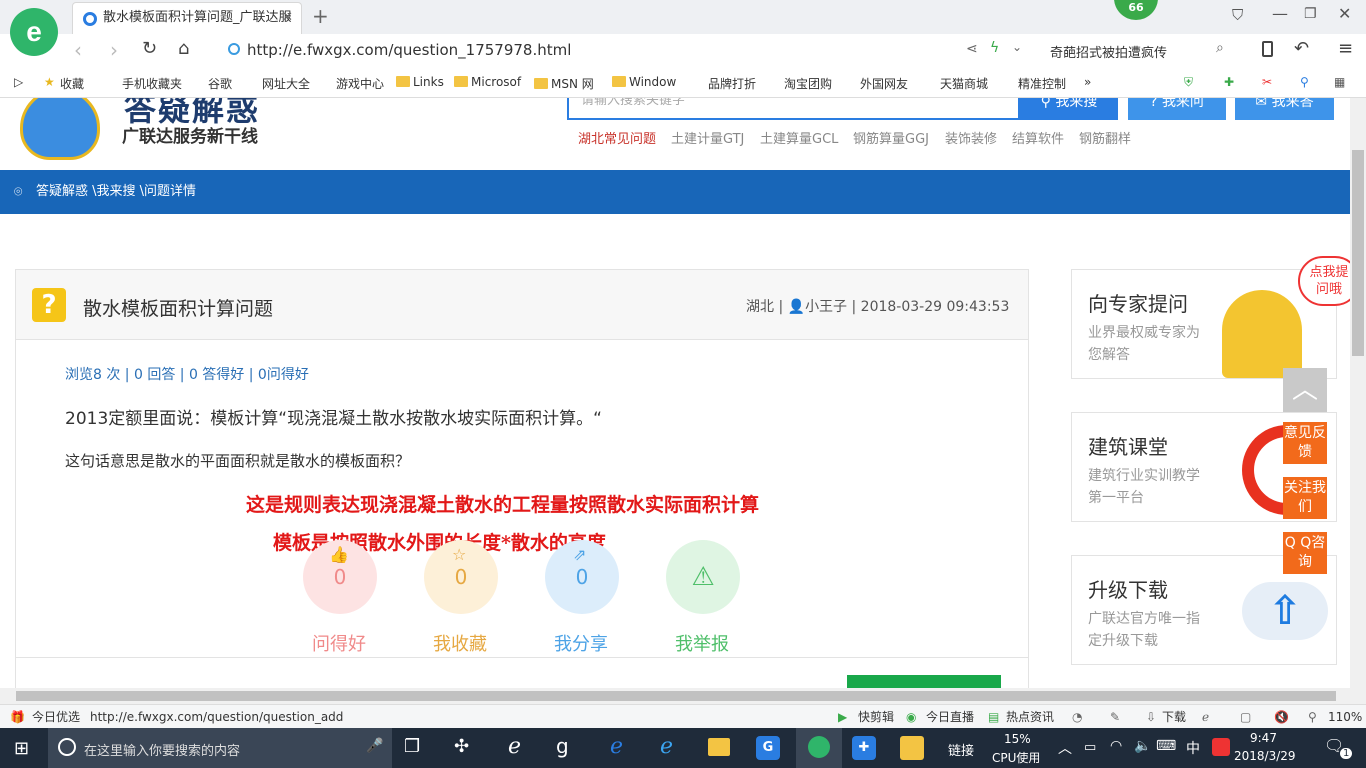  Describe the element at coordinates (487, 82) in the screenshot. I see `fav-item-6: Microsof` at that location.